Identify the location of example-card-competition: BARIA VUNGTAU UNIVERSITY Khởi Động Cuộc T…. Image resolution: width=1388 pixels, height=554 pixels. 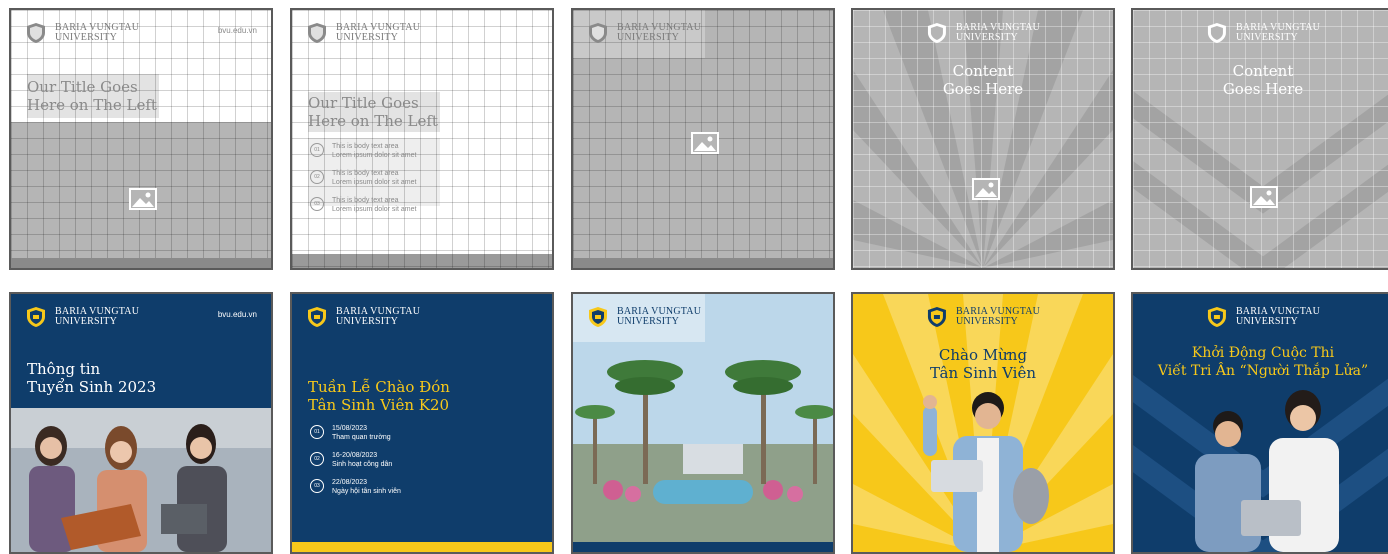
(1259, 423).